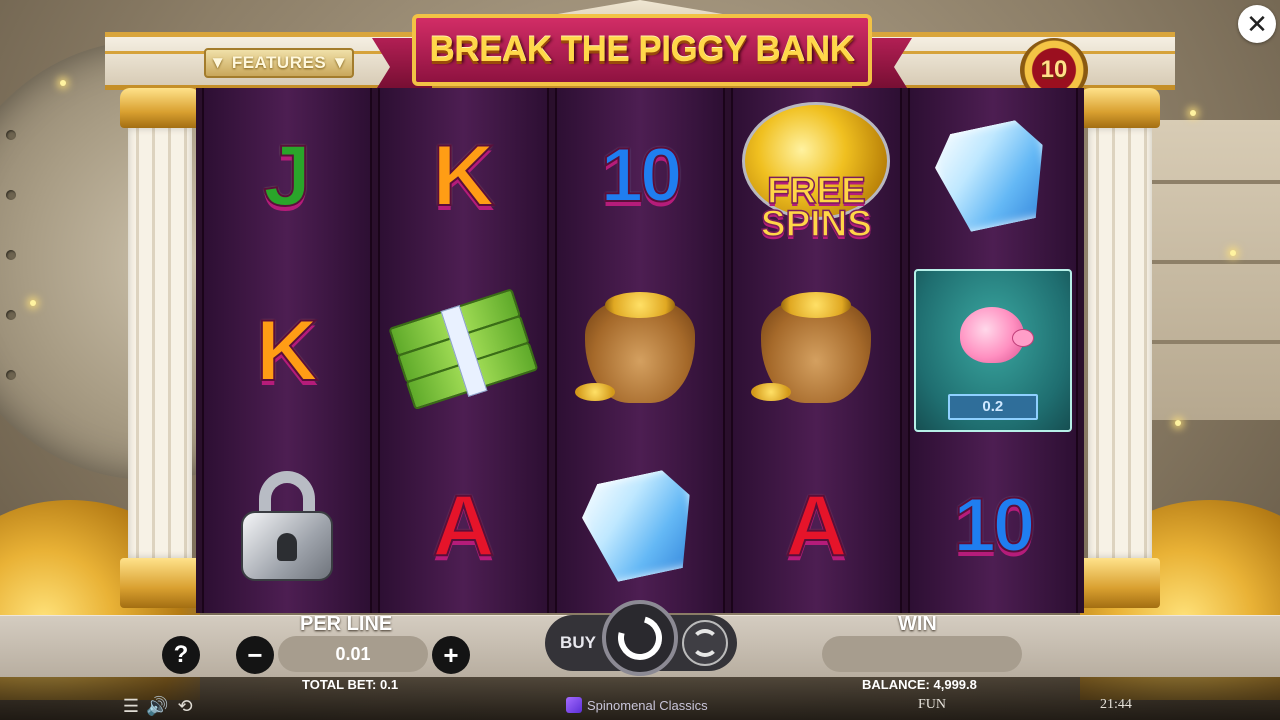 Image resolution: width=1280 pixels, height=720 pixels. What do you see at coordinates (993, 407) in the screenshot?
I see `bonus-value: 0.2` at bounding box center [993, 407].